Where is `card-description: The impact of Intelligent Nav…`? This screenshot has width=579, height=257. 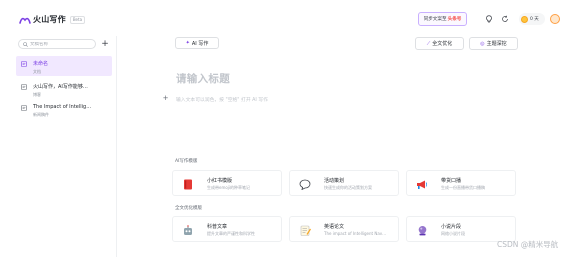 card-description: The impact of Intelligent Nav… is located at coordinates (355, 233).